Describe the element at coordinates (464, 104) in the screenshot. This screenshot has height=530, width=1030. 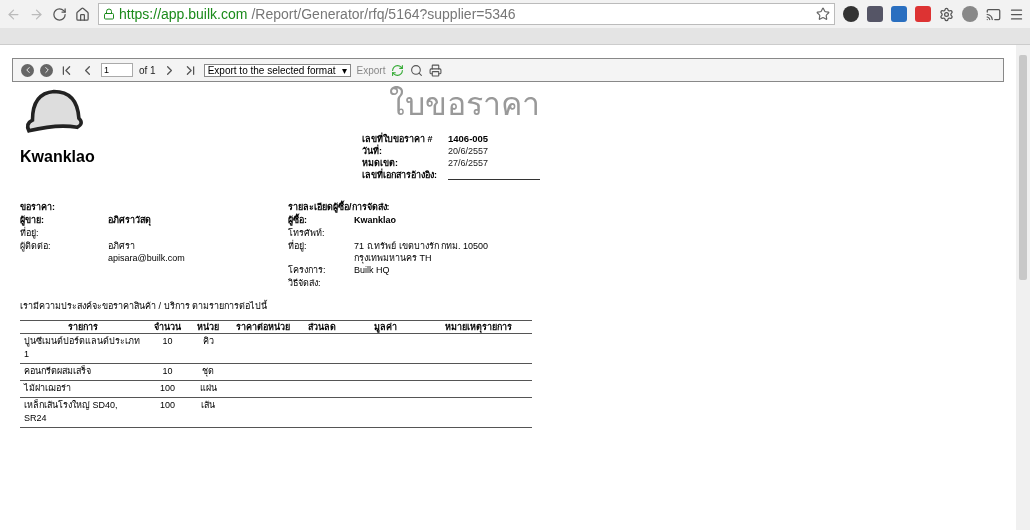
I see `document-title: ใบขอราคา` at that location.